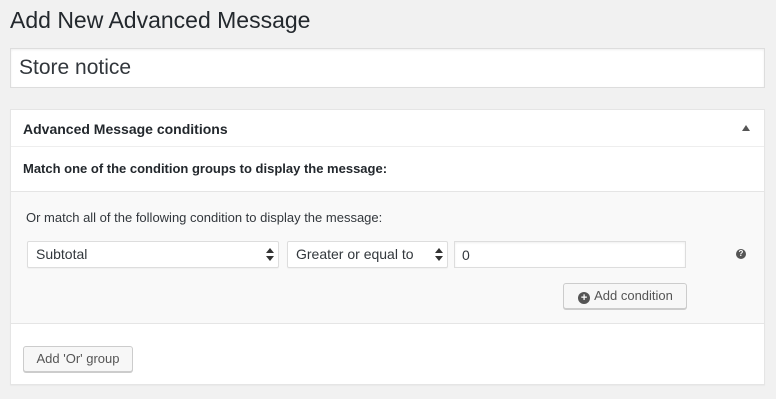 The height and width of the screenshot is (399, 776). I want to click on add-or-group-button: Add 'Or' group, so click(78, 359).